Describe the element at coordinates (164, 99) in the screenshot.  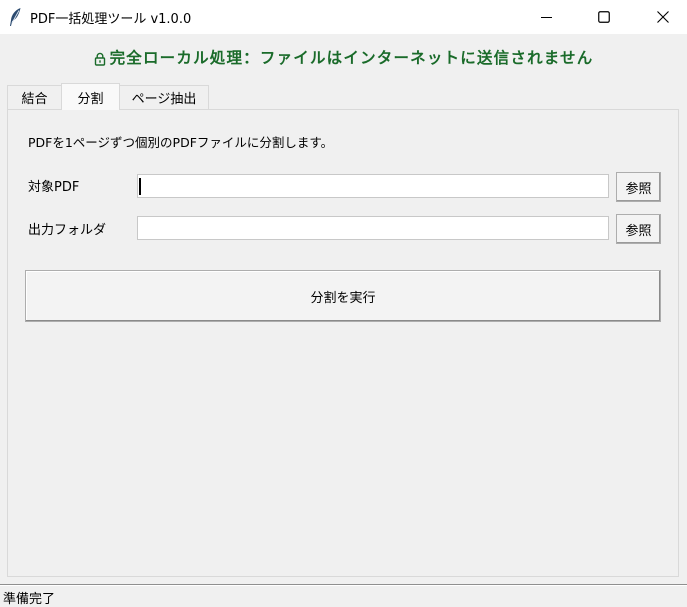
I see `tab-page-extract-label: ページ抽出` at that location.